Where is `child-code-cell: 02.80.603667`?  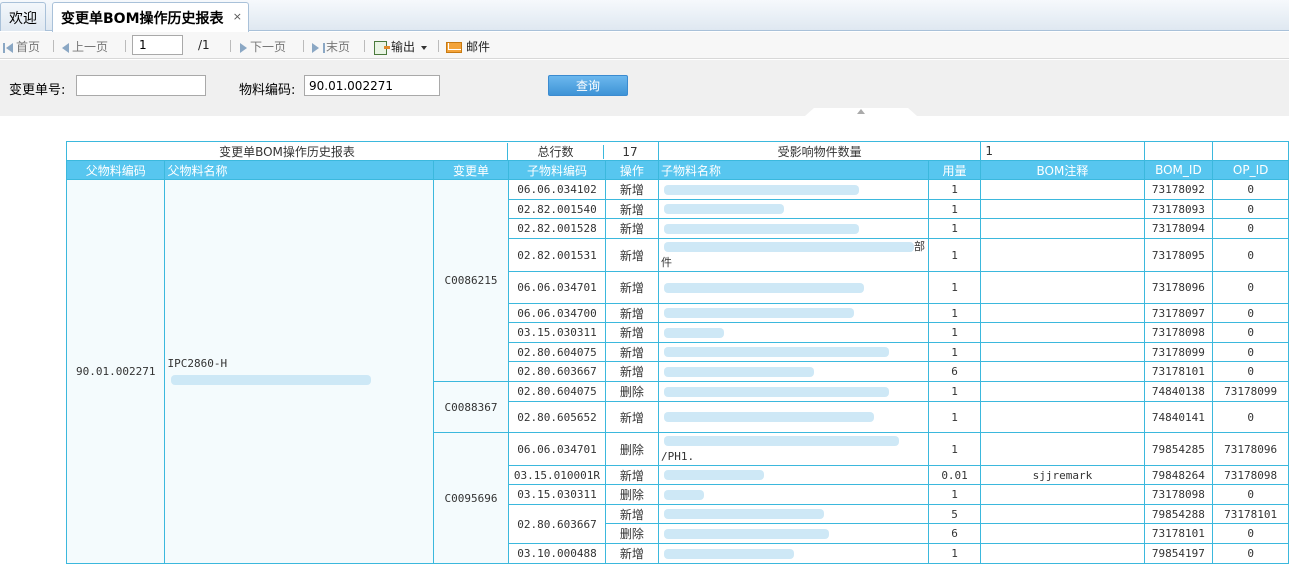 child-code-cell: 02.80.603667 is located at coordinates (557, 371).